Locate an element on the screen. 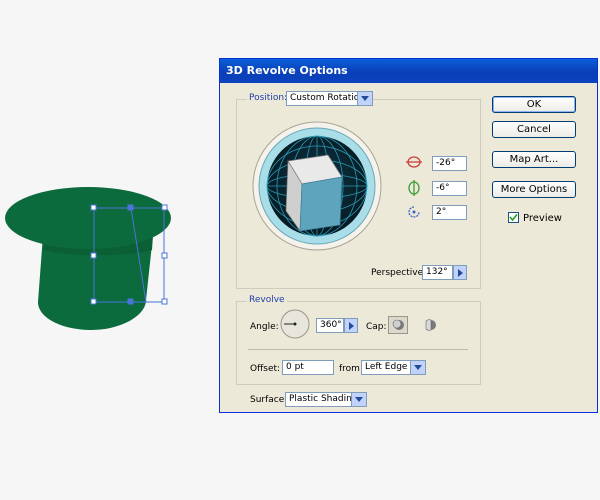 The image size is (600, 500). from-select: Left Edge is located at coordinates (393, 367).